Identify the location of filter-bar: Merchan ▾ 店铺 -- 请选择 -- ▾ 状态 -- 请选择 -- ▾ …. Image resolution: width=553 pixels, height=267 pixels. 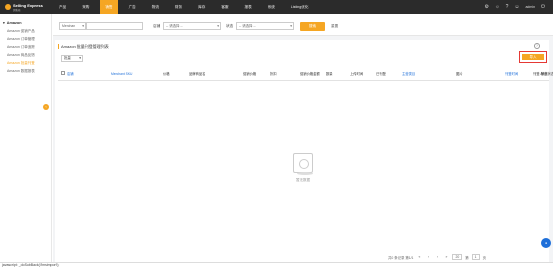
(303, 25).